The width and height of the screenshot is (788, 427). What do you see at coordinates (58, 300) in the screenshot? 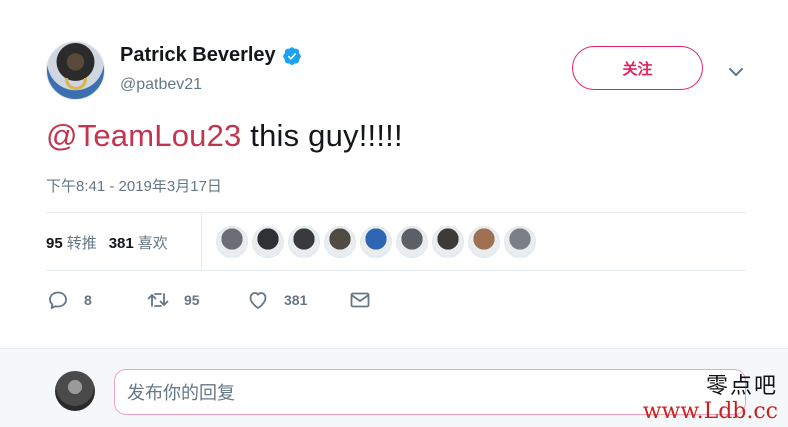
I see `reply-icon` at bounding box center [58, 300].